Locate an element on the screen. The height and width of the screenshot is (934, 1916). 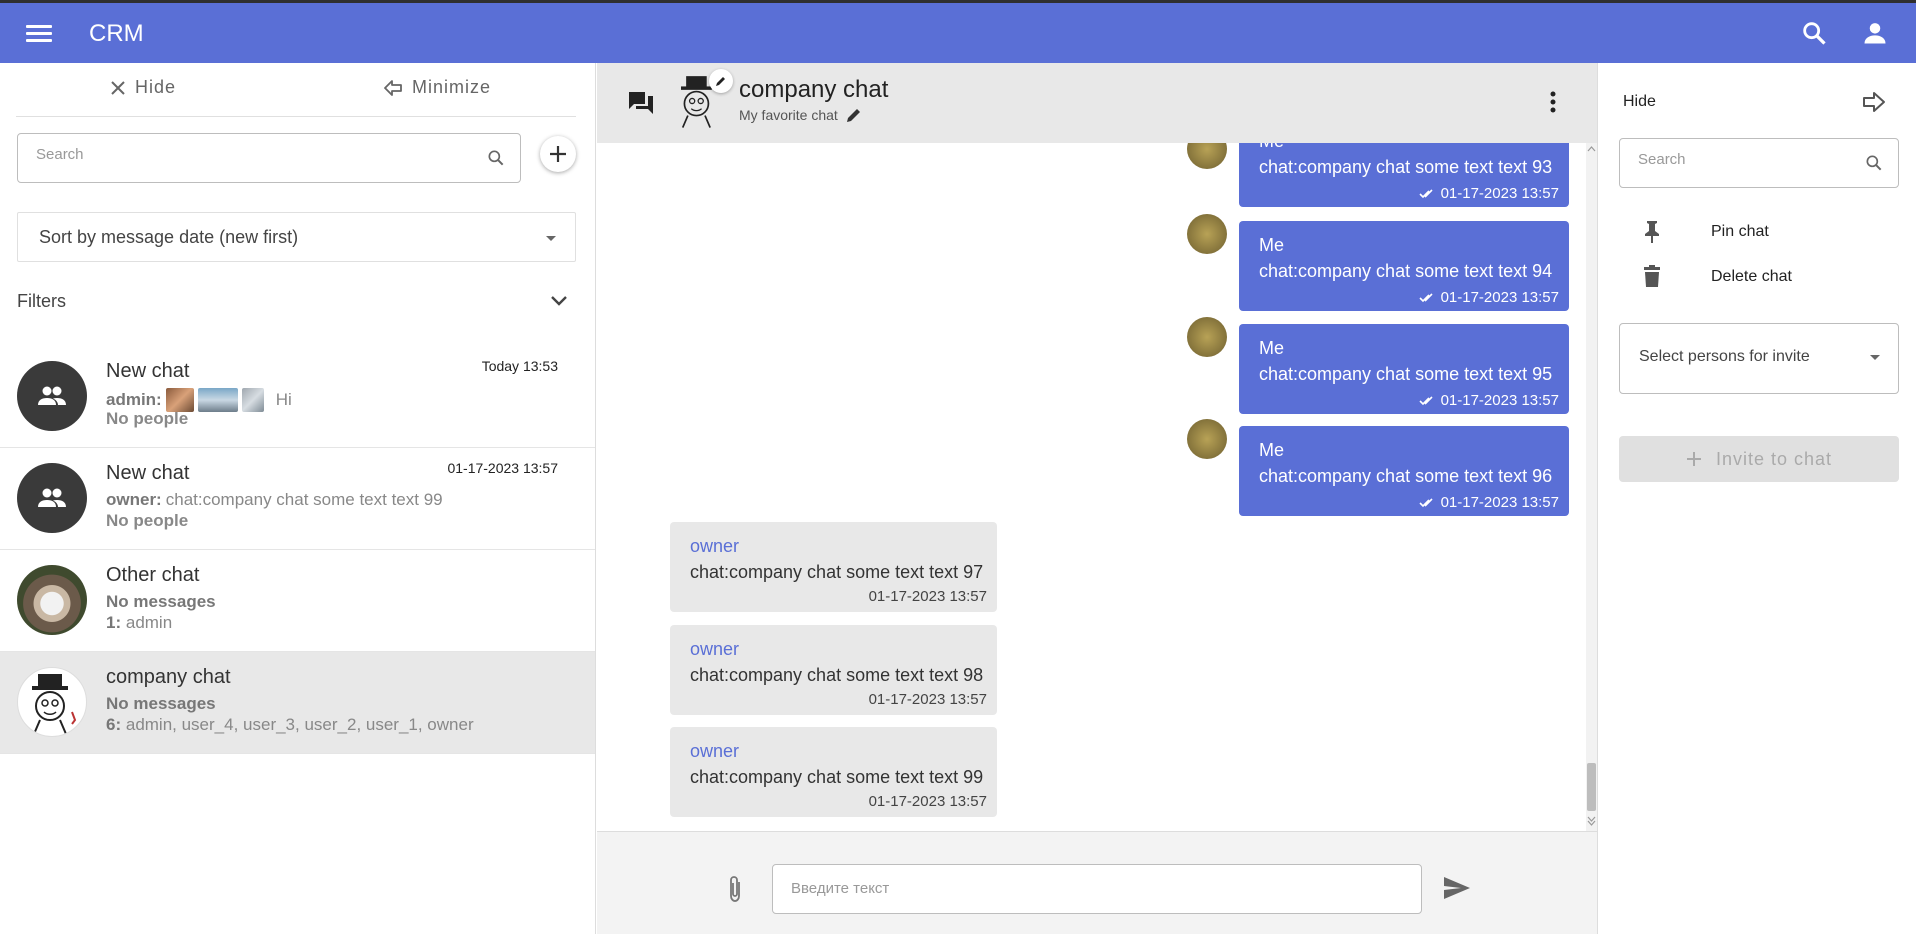
trash-icon is located at coordinates (1652, 276).